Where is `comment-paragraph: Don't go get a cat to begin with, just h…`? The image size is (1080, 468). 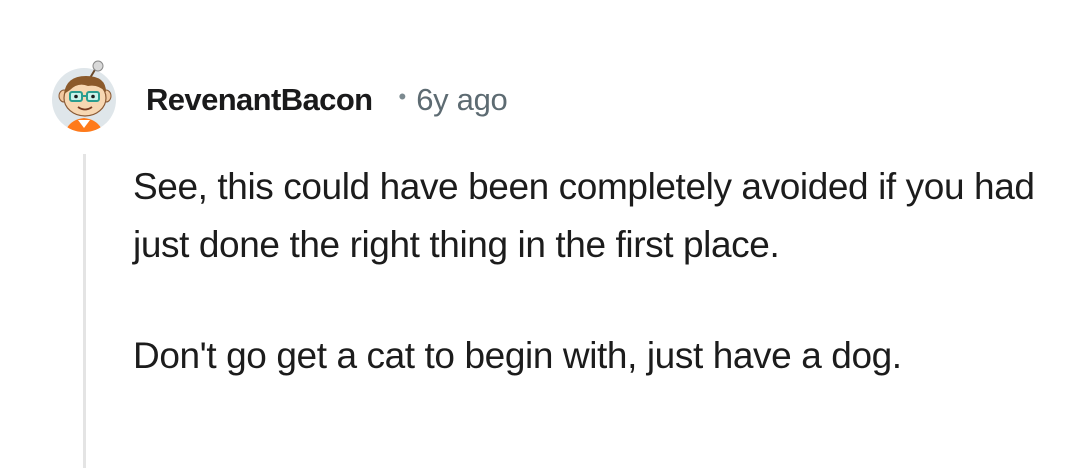
comment-paragraph: Don't go get a cat to begin with, just h… is located at coordinates (517, 355).